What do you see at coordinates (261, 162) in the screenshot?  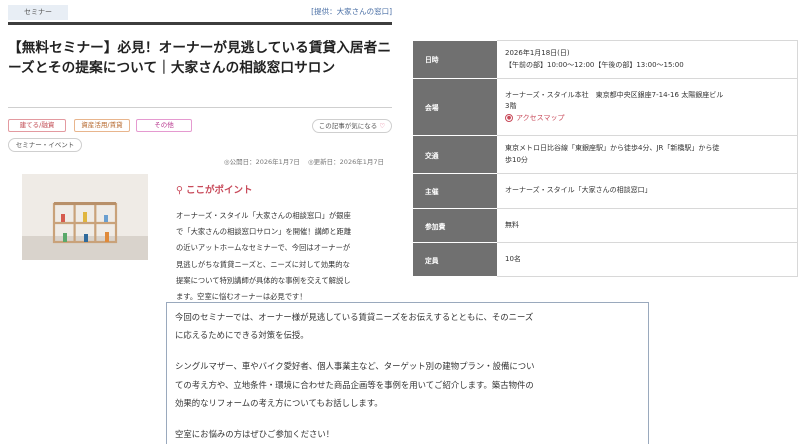 I see `published-date: ◎公開日：2026年1月7日` at bounding box center [261, 162].